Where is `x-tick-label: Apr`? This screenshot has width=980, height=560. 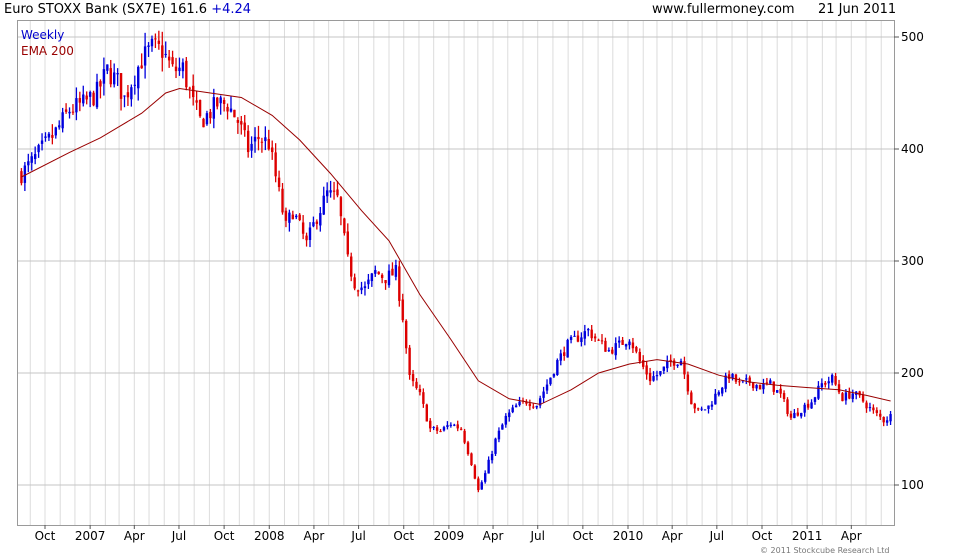
x-tick-label: Apr is located at coordinates (672, 536).